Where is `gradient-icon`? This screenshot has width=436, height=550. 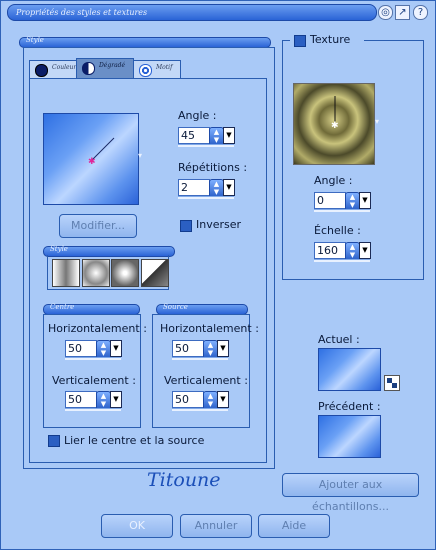
gradient-icon is located at coordinates (88, 68).